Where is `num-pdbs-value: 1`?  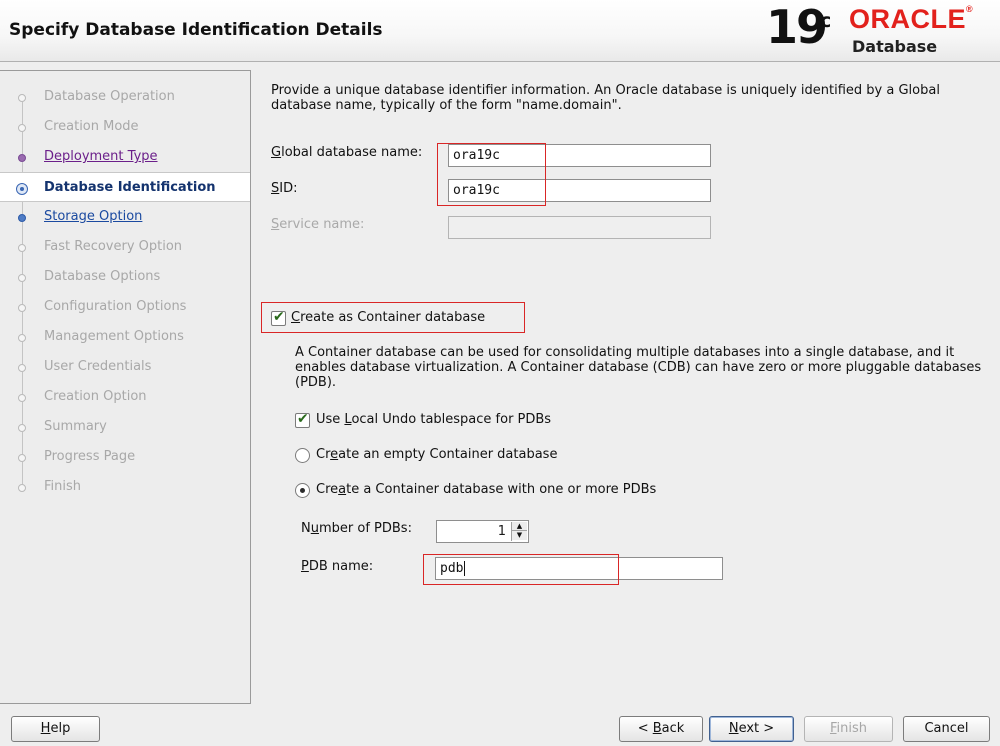 num-pdbs-value: 1 is located at coordinates (501, 531).